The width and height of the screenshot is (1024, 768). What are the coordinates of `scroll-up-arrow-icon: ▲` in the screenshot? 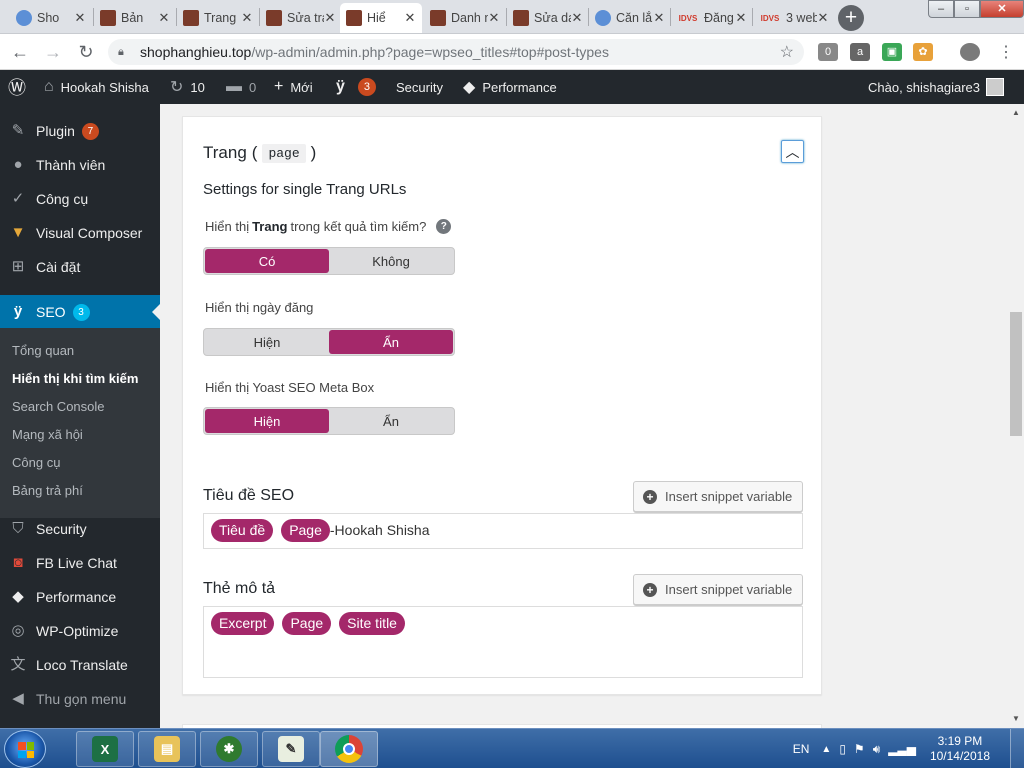 It's located at (1016, 112).